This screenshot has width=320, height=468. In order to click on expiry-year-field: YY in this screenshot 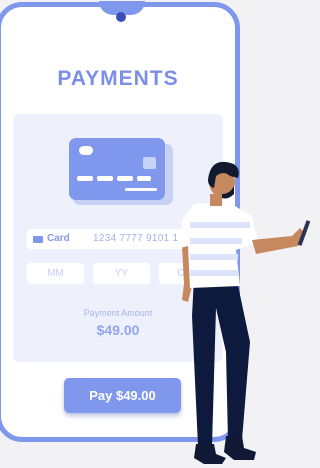, I will do `click(121, 273)`.